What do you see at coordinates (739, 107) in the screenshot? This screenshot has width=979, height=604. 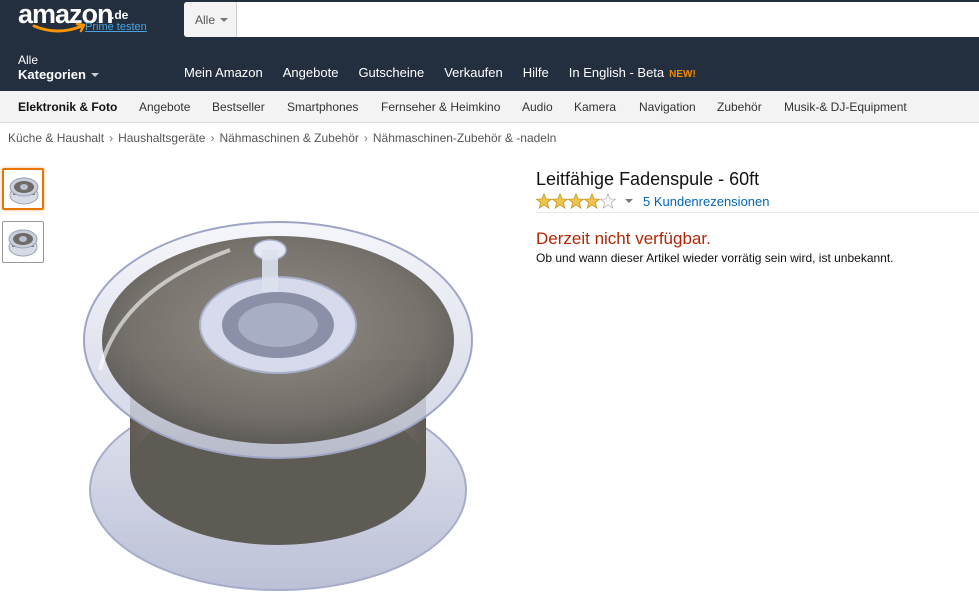 I see `subnav-item-zubehoer: Zubehör` at bounding box center [739, 107].